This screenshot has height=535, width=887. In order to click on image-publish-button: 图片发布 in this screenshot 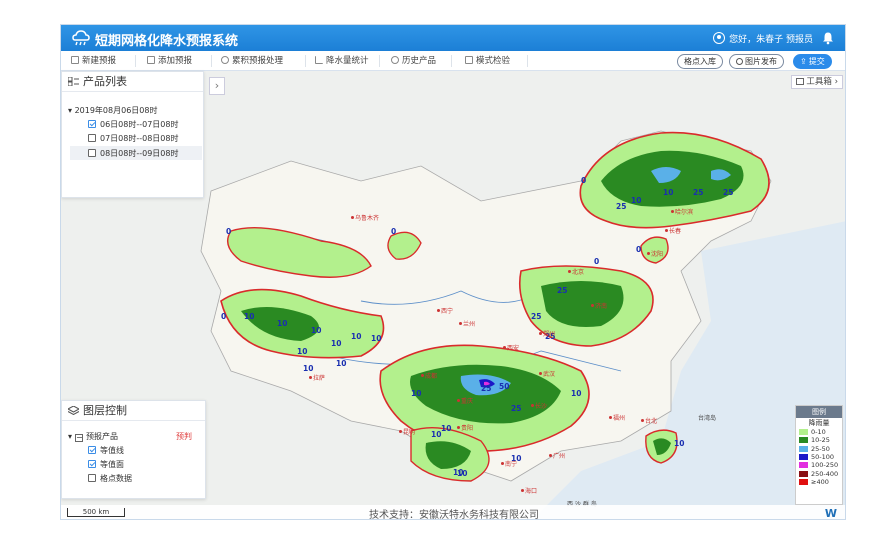, I will do `click(756, 61)`.